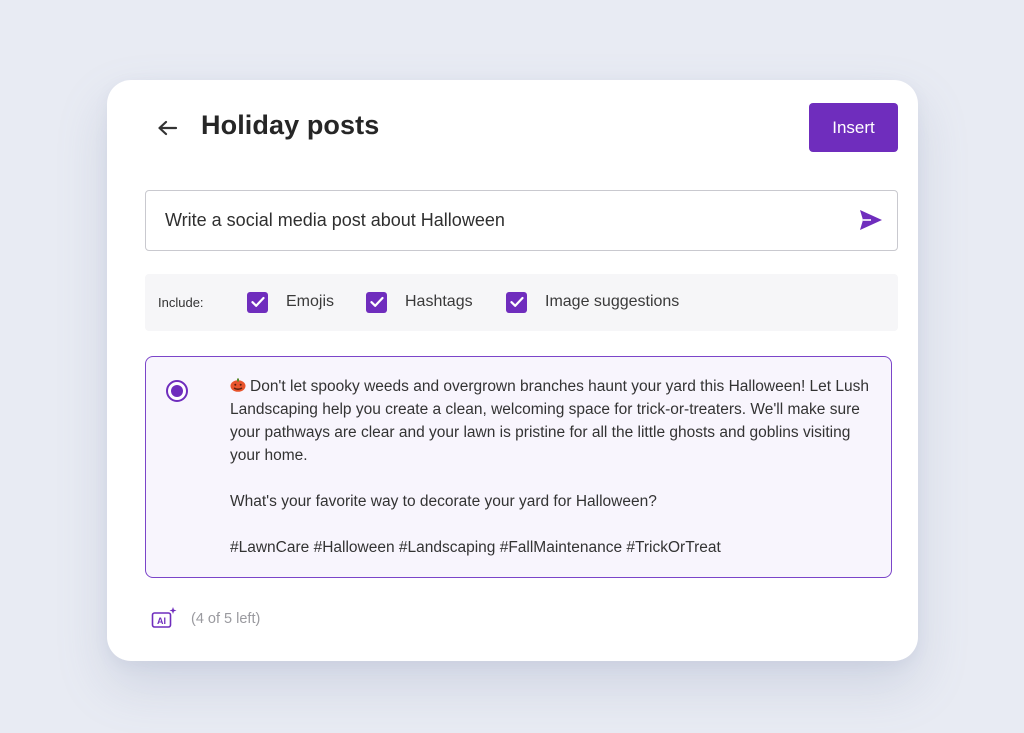  What do you see at coordinates (238, 384) in the screenshot?
I see `jack-o-lantern-icon` at bounding box center [238, 384].